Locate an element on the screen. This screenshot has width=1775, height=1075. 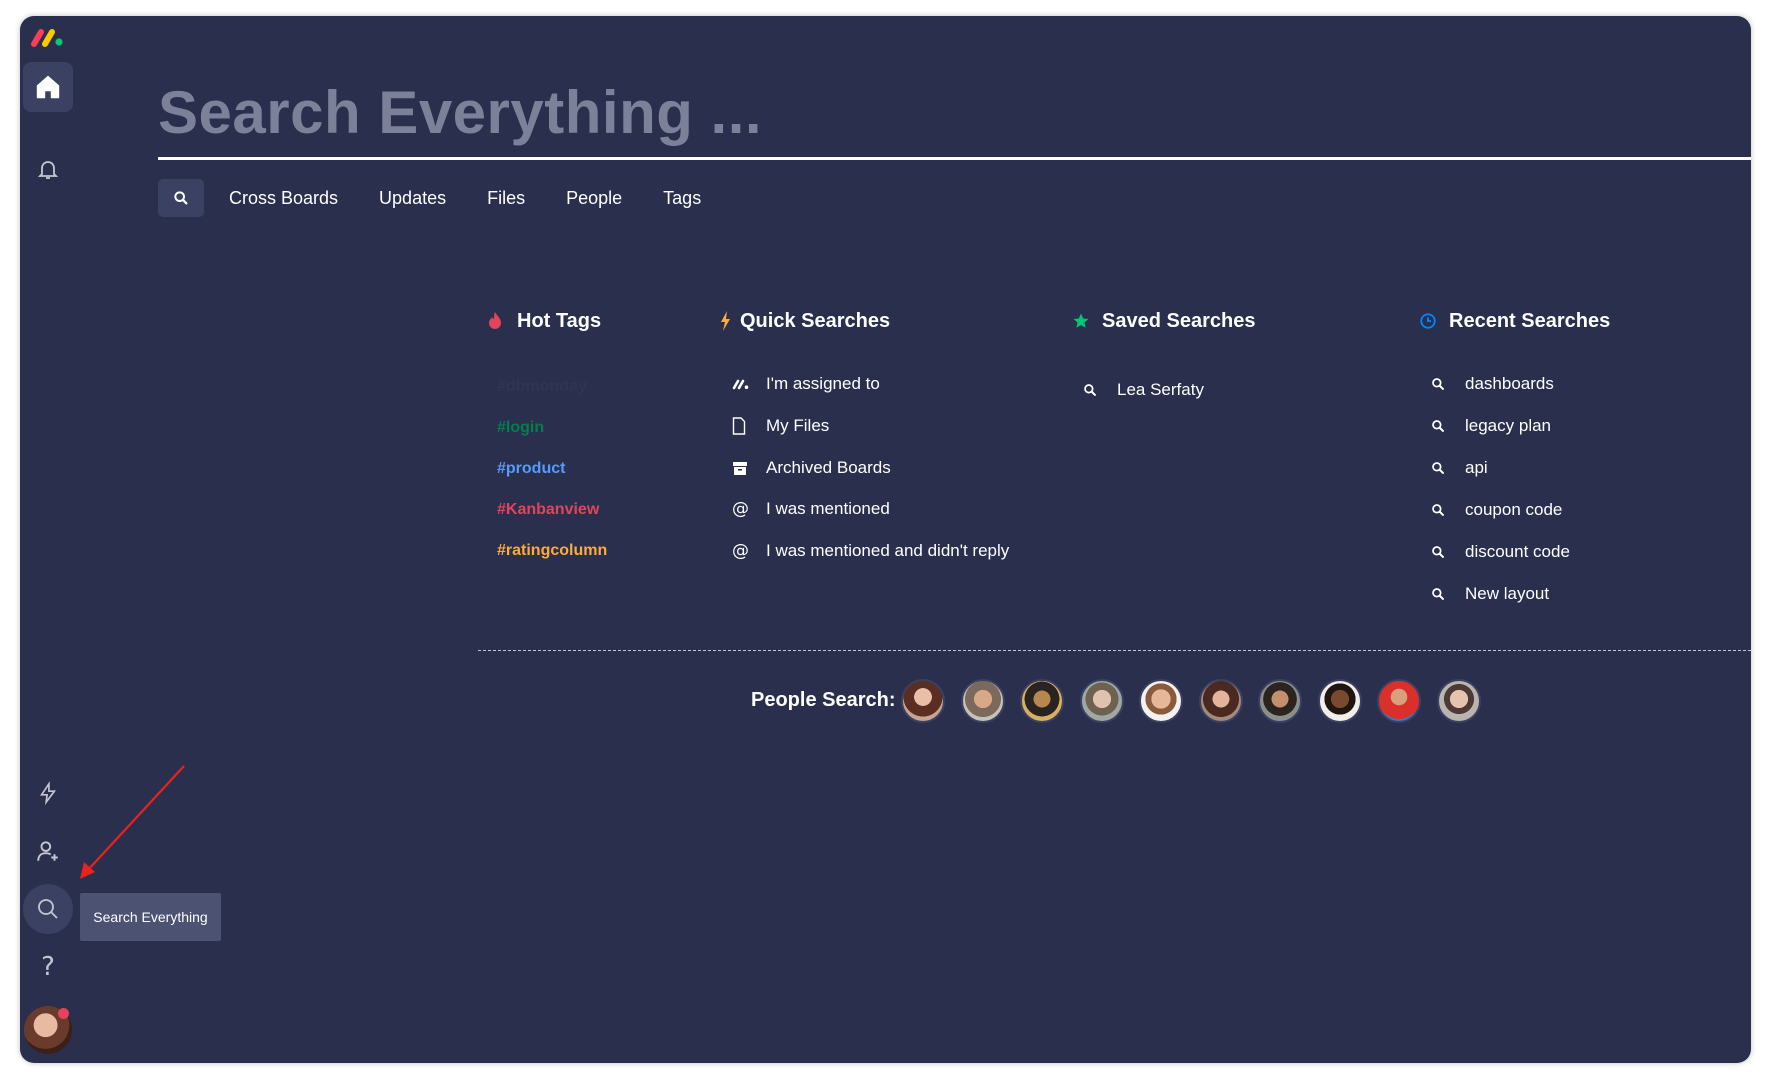
home-icon is located at coordinates (48, 87).